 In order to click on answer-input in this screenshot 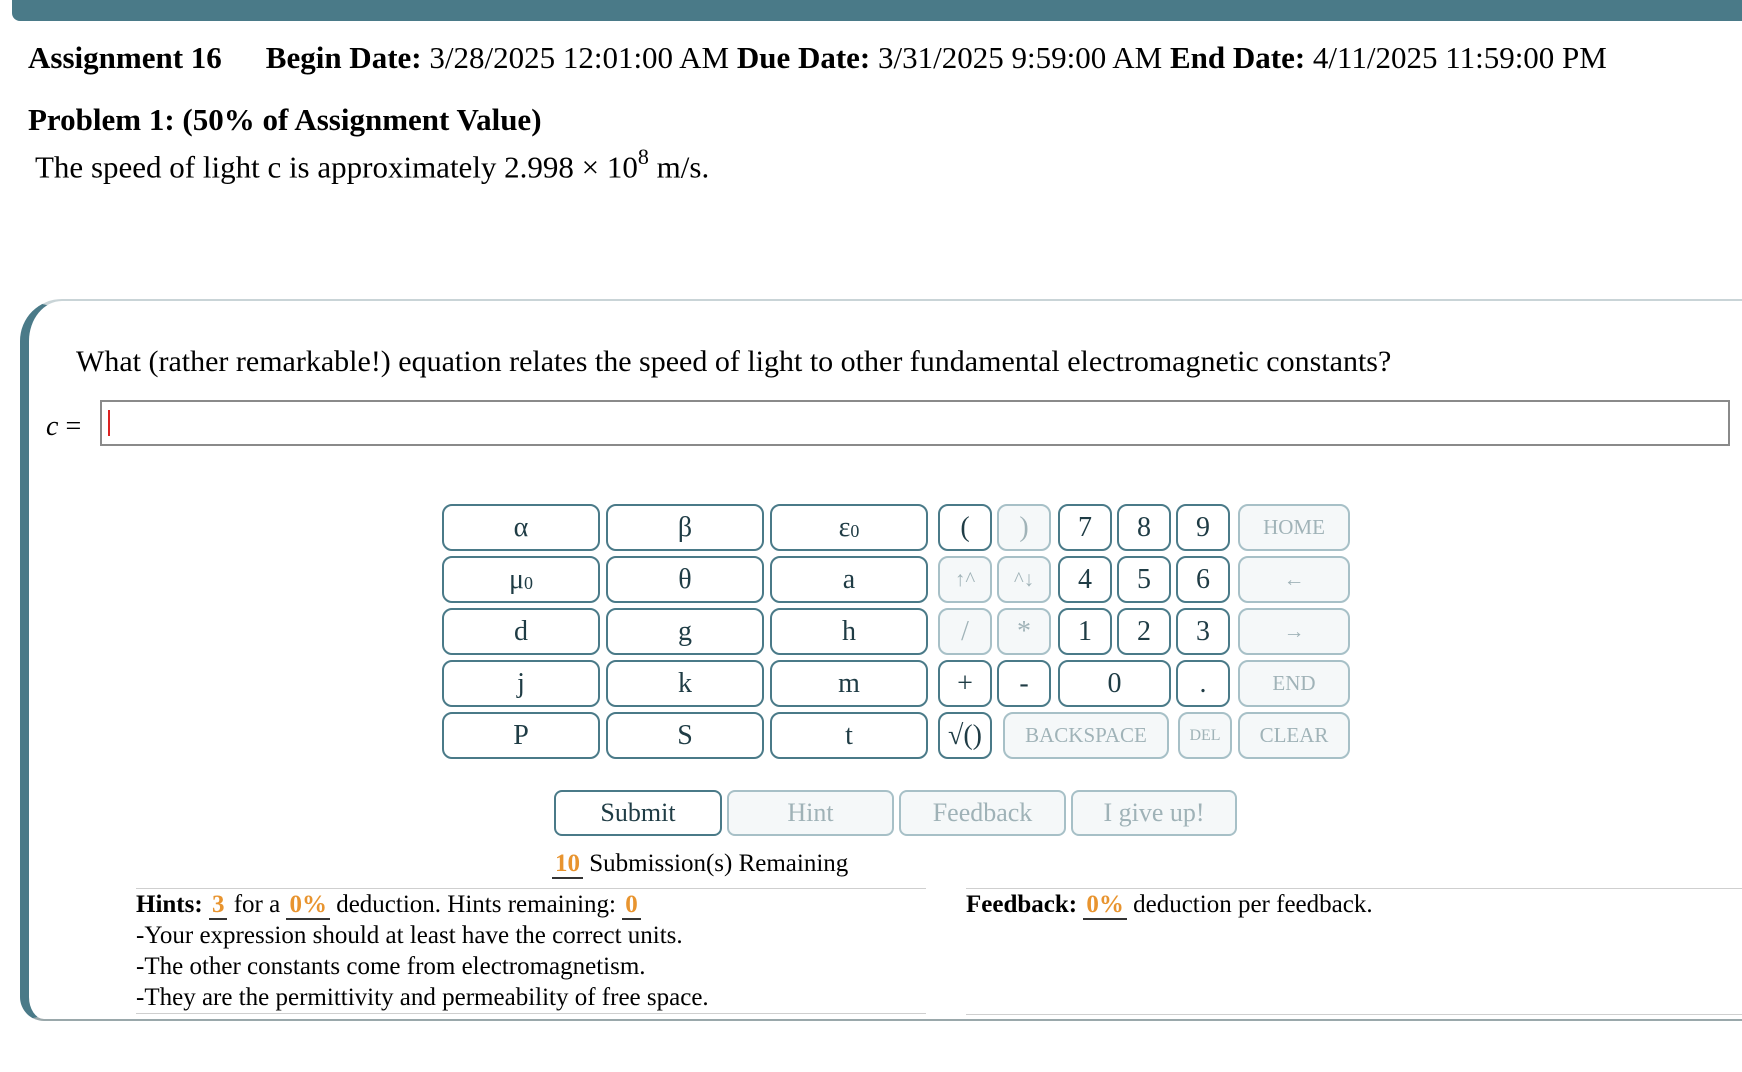, I will do `click(915, 423)`.